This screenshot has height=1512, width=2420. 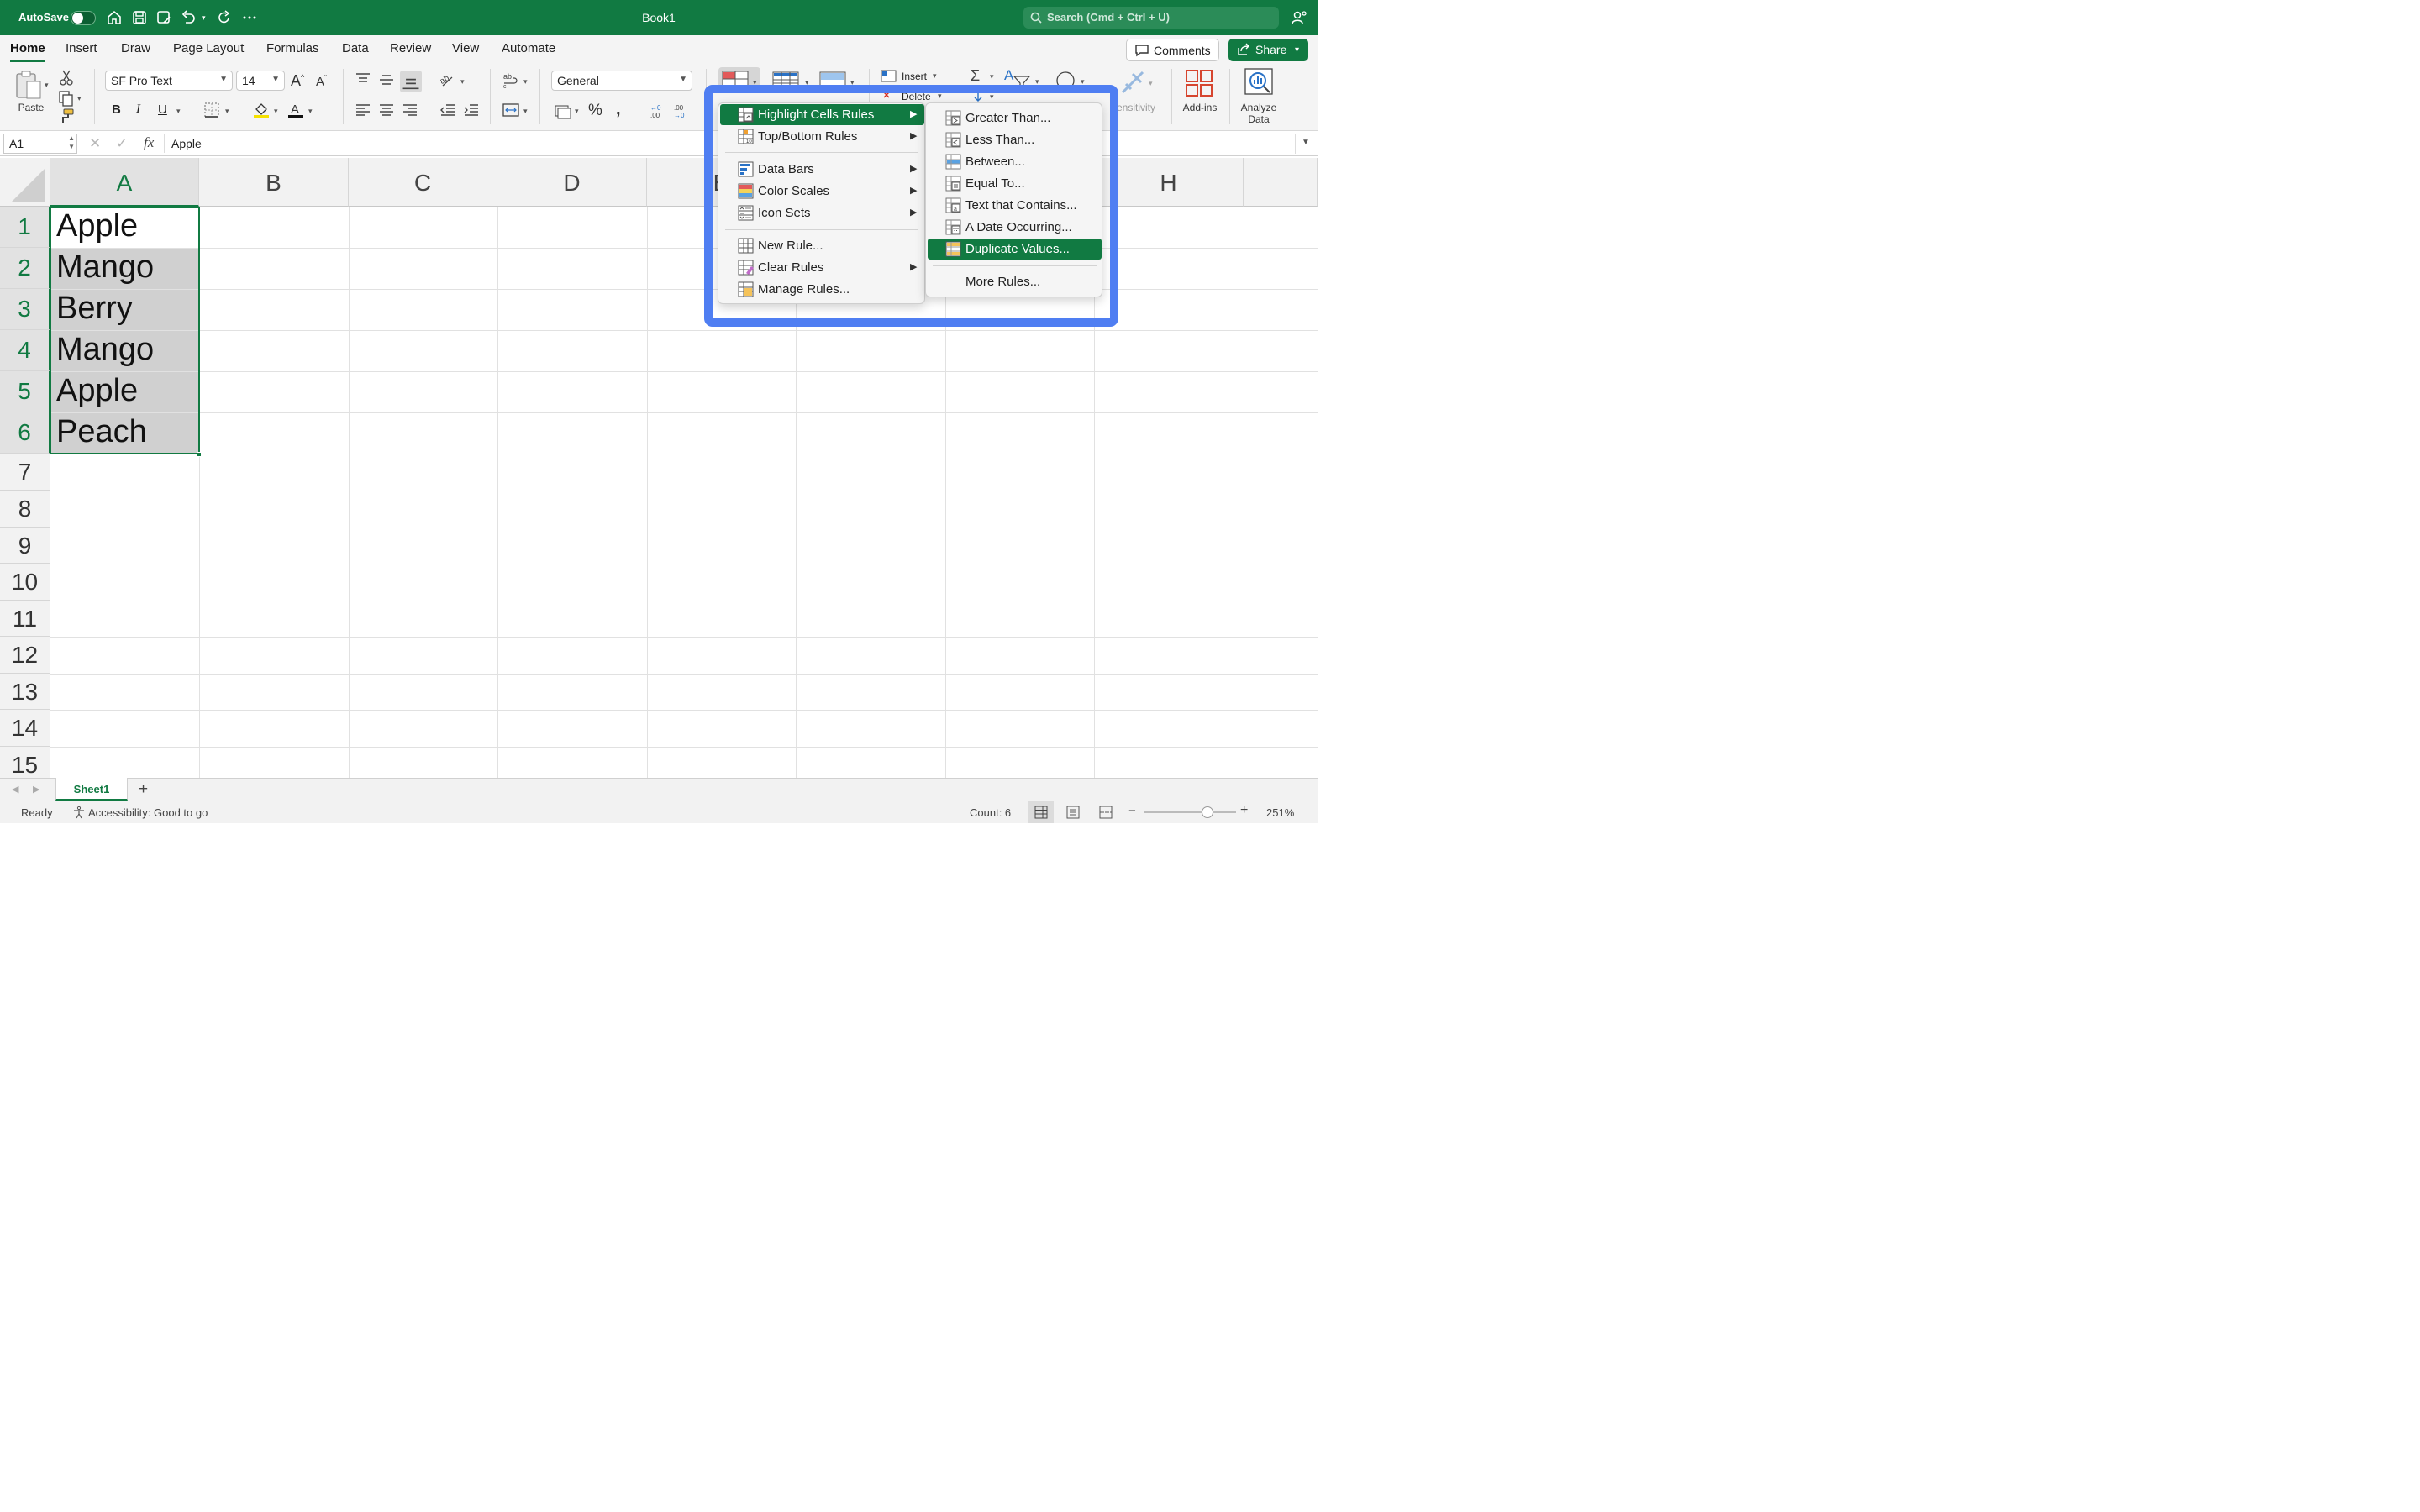 What do you see at coordinates (25, 728) in the screenshot?
I see `row-header-14: 14` at bounding box center [25, 728].